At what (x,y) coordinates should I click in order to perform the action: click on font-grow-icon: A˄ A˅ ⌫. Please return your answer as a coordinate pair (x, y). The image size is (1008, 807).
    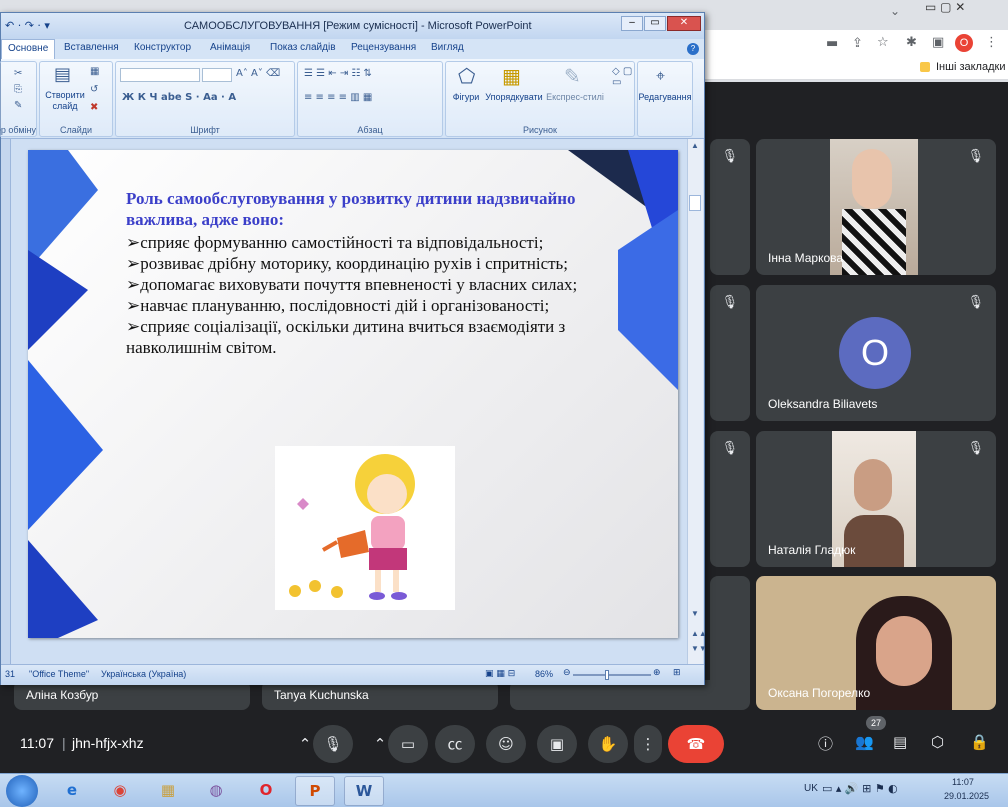
    Looking at the image, I should click on (258, 73).